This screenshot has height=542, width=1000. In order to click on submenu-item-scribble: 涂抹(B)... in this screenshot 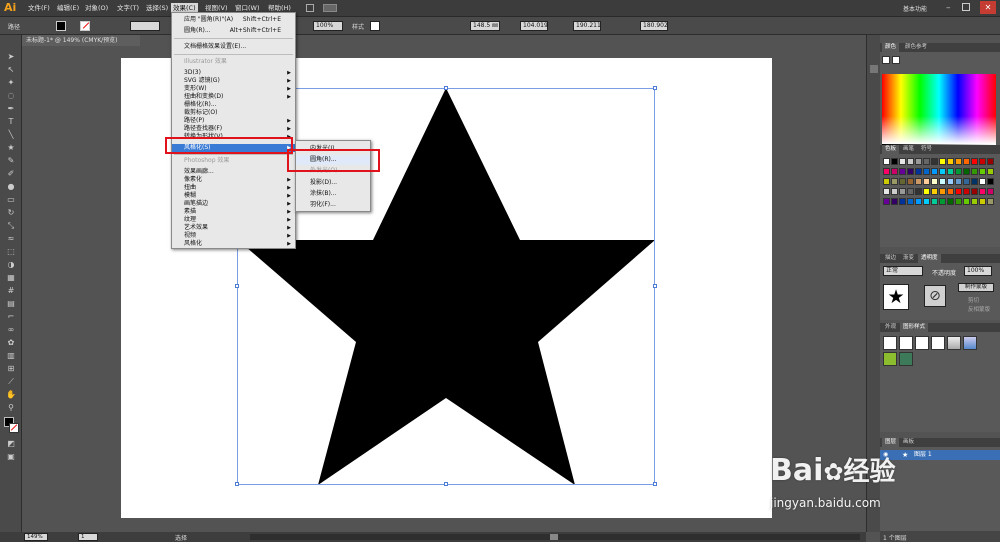, I will do `click(333, 194)`.